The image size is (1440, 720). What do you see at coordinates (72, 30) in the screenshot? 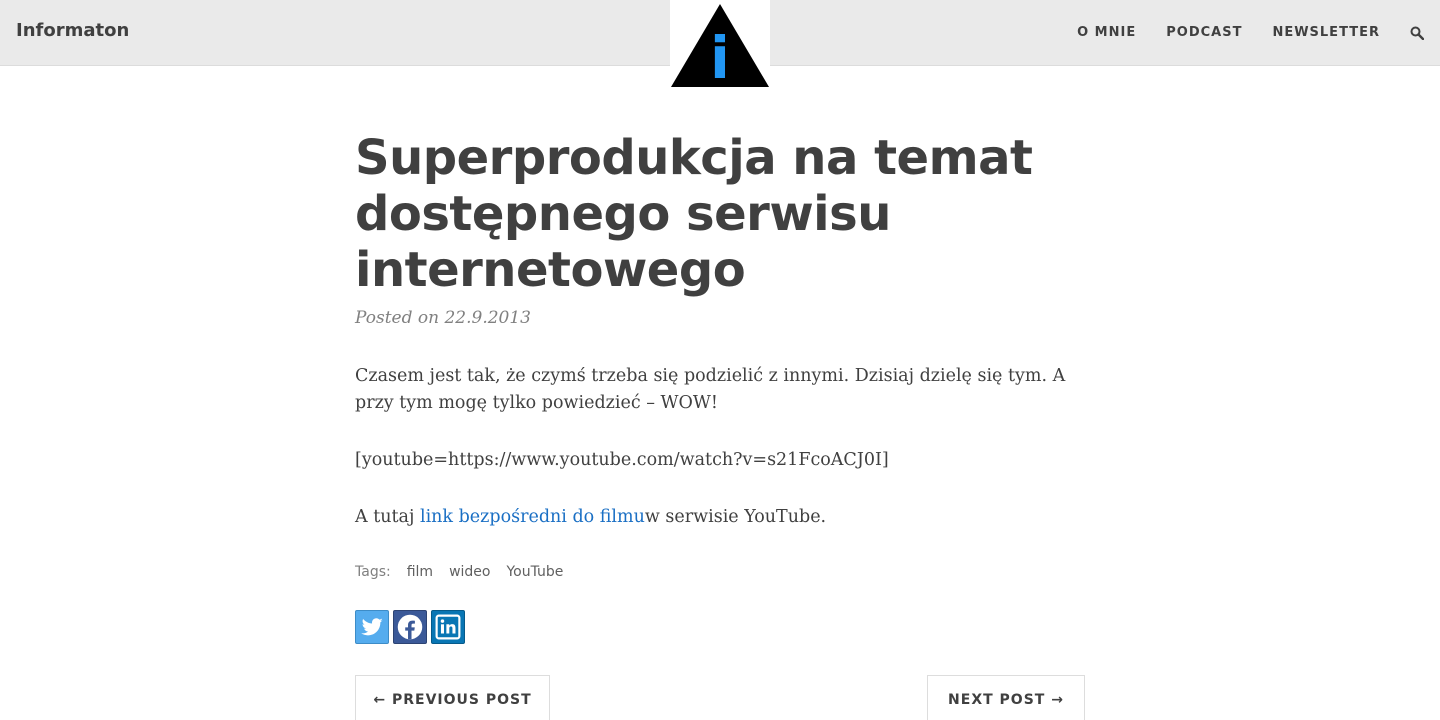
I see `site-brand: Informaton` at bounding box center [72, 30].